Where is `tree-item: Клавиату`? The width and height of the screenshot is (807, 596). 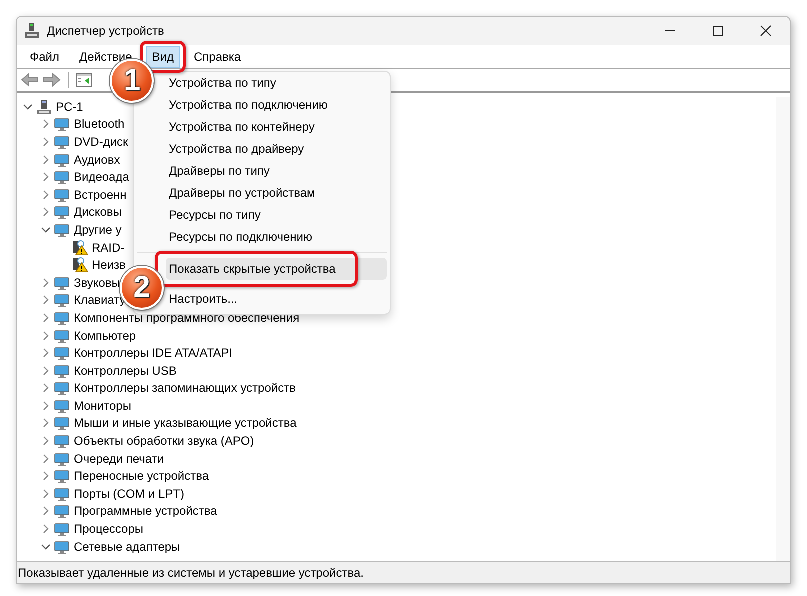
tree-item: Клавиату is located at coordinates (100, 300).